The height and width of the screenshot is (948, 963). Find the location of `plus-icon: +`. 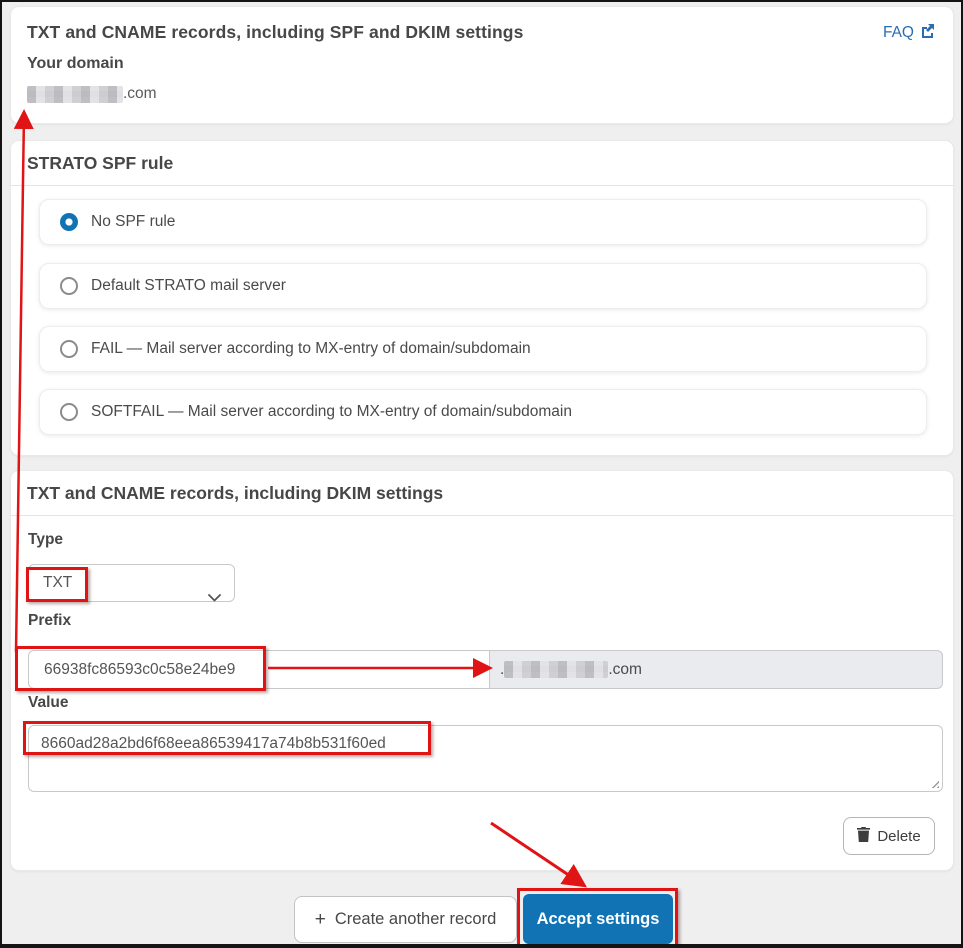

plus-icon: + is located at coordinates (320, 919).